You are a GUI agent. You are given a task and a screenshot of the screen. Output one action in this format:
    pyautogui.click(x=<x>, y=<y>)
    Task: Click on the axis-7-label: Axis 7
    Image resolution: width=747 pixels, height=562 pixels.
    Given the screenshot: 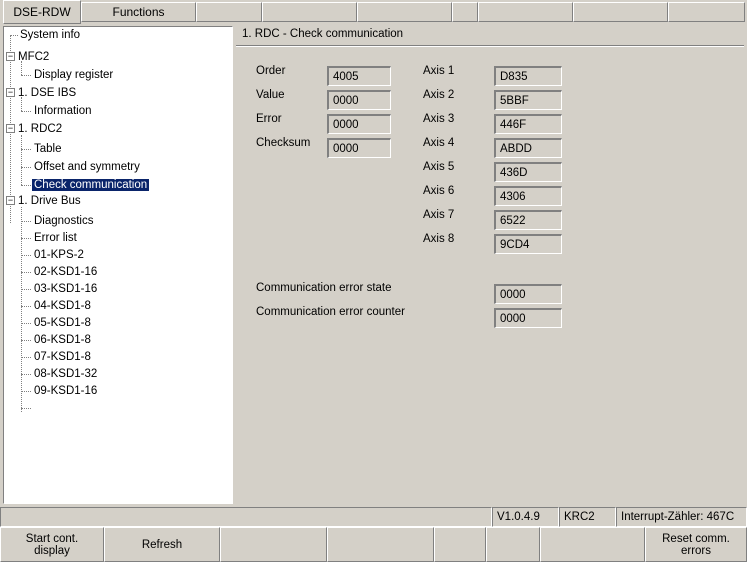 What is the action you would take?
    pyautogui.click(x=439, y=215)
    